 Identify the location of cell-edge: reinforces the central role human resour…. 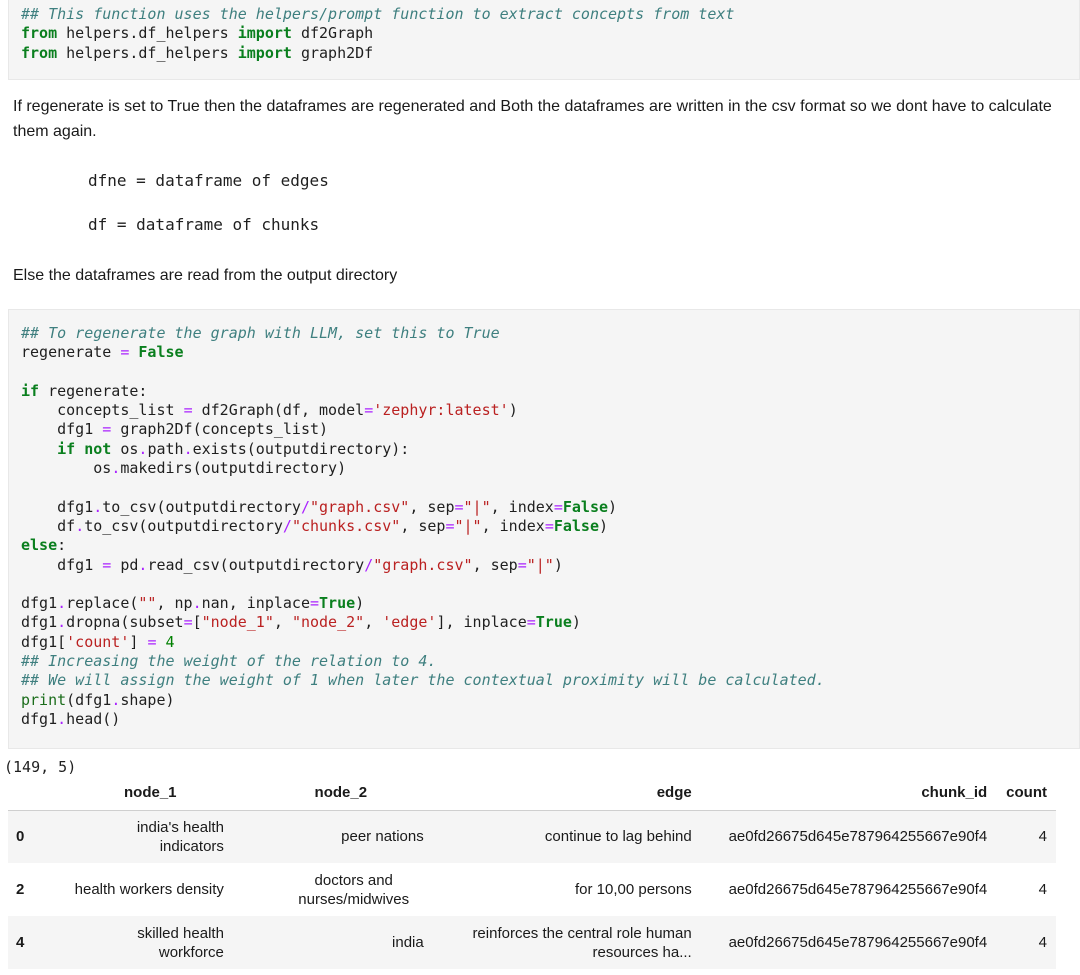
(567, 942).